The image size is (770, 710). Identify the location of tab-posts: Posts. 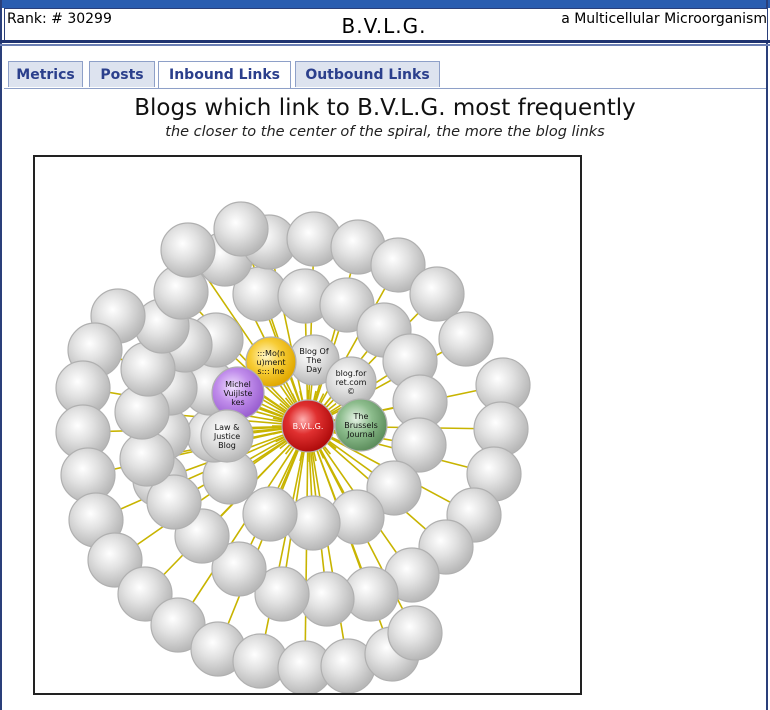
(122, 74).